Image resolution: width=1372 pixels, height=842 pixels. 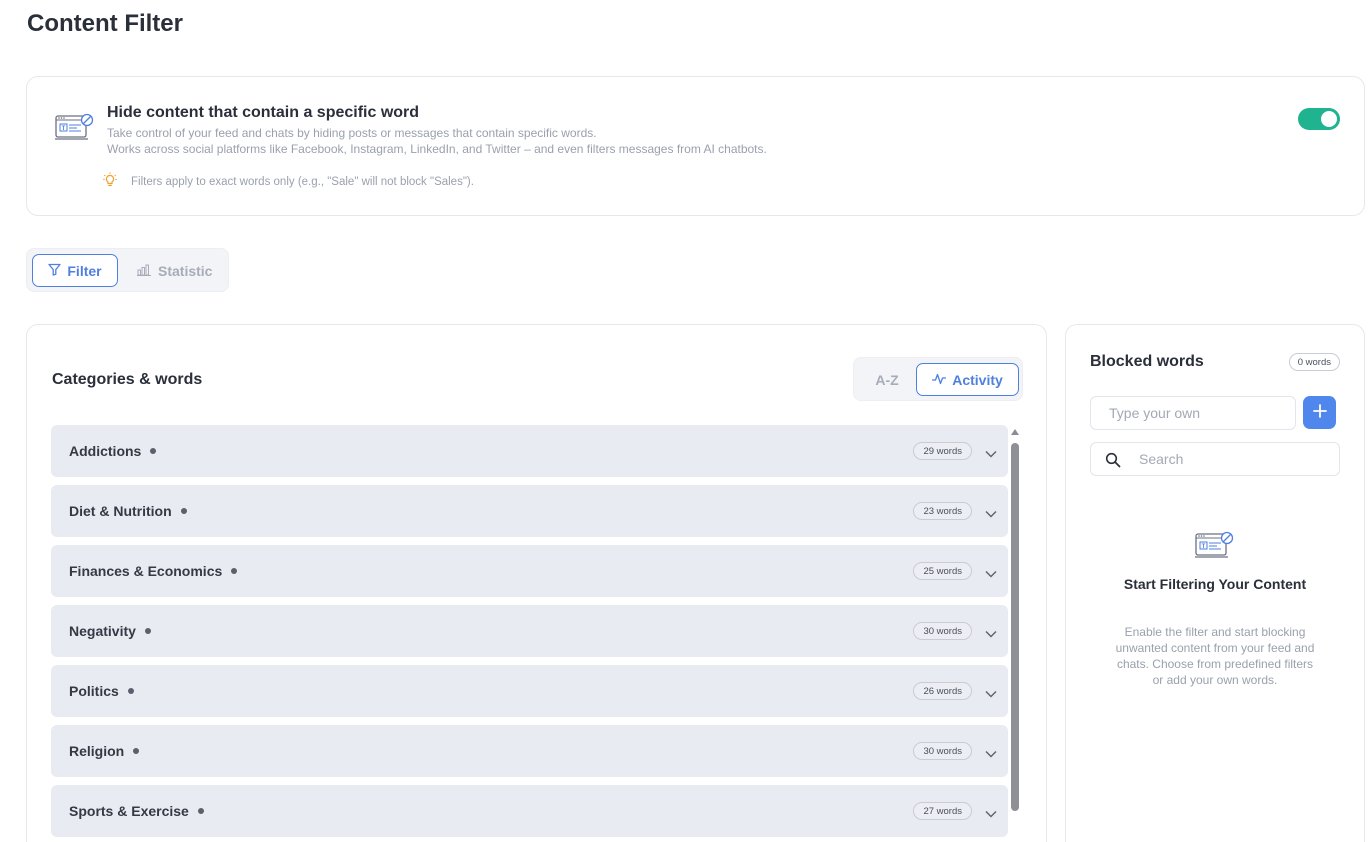 I want to click on category-name: Diet & Nutrition, so click(x=120, y=511).